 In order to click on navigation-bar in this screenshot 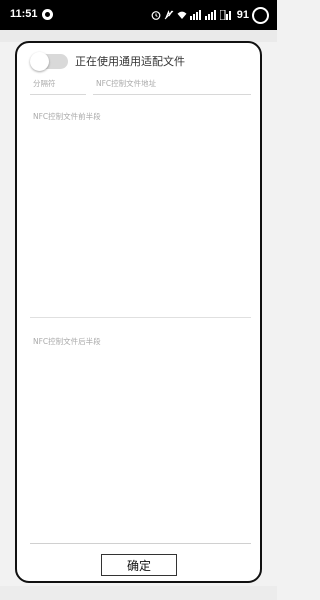, I will do `click(138, 593)`.